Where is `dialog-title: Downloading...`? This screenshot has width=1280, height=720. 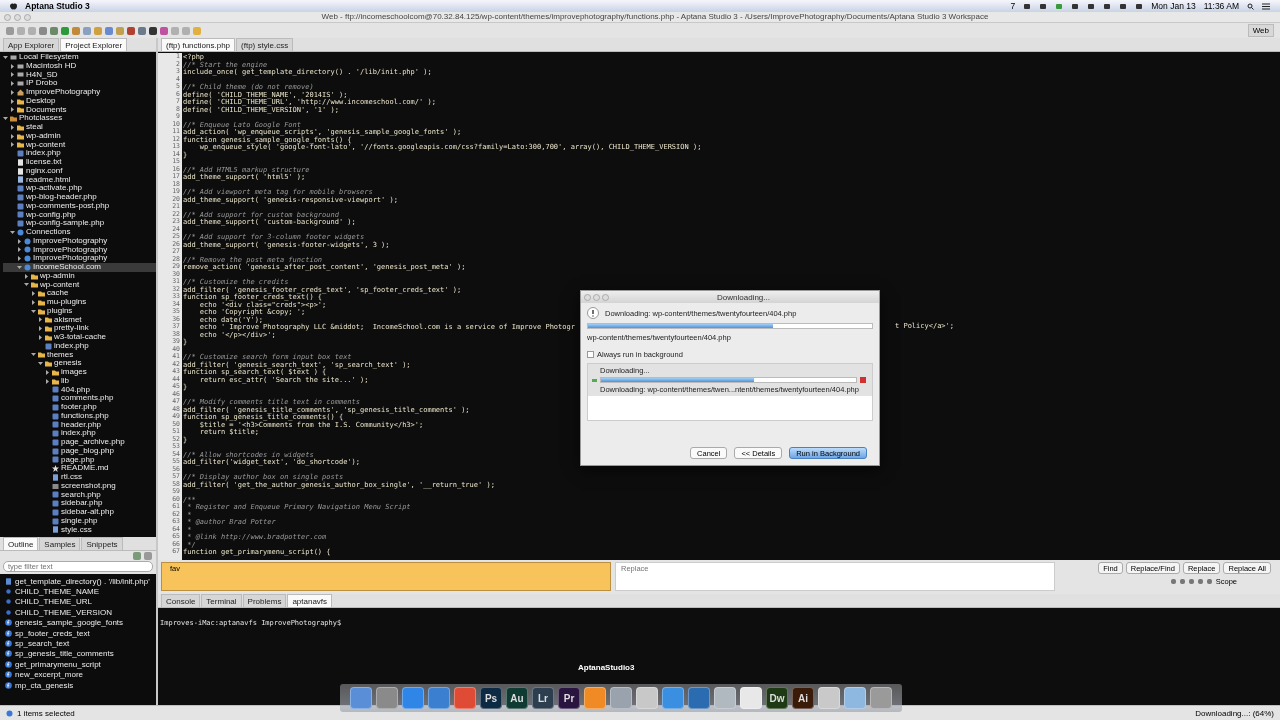 dialog-title: Downloading... is located at coordinates (743, 297).